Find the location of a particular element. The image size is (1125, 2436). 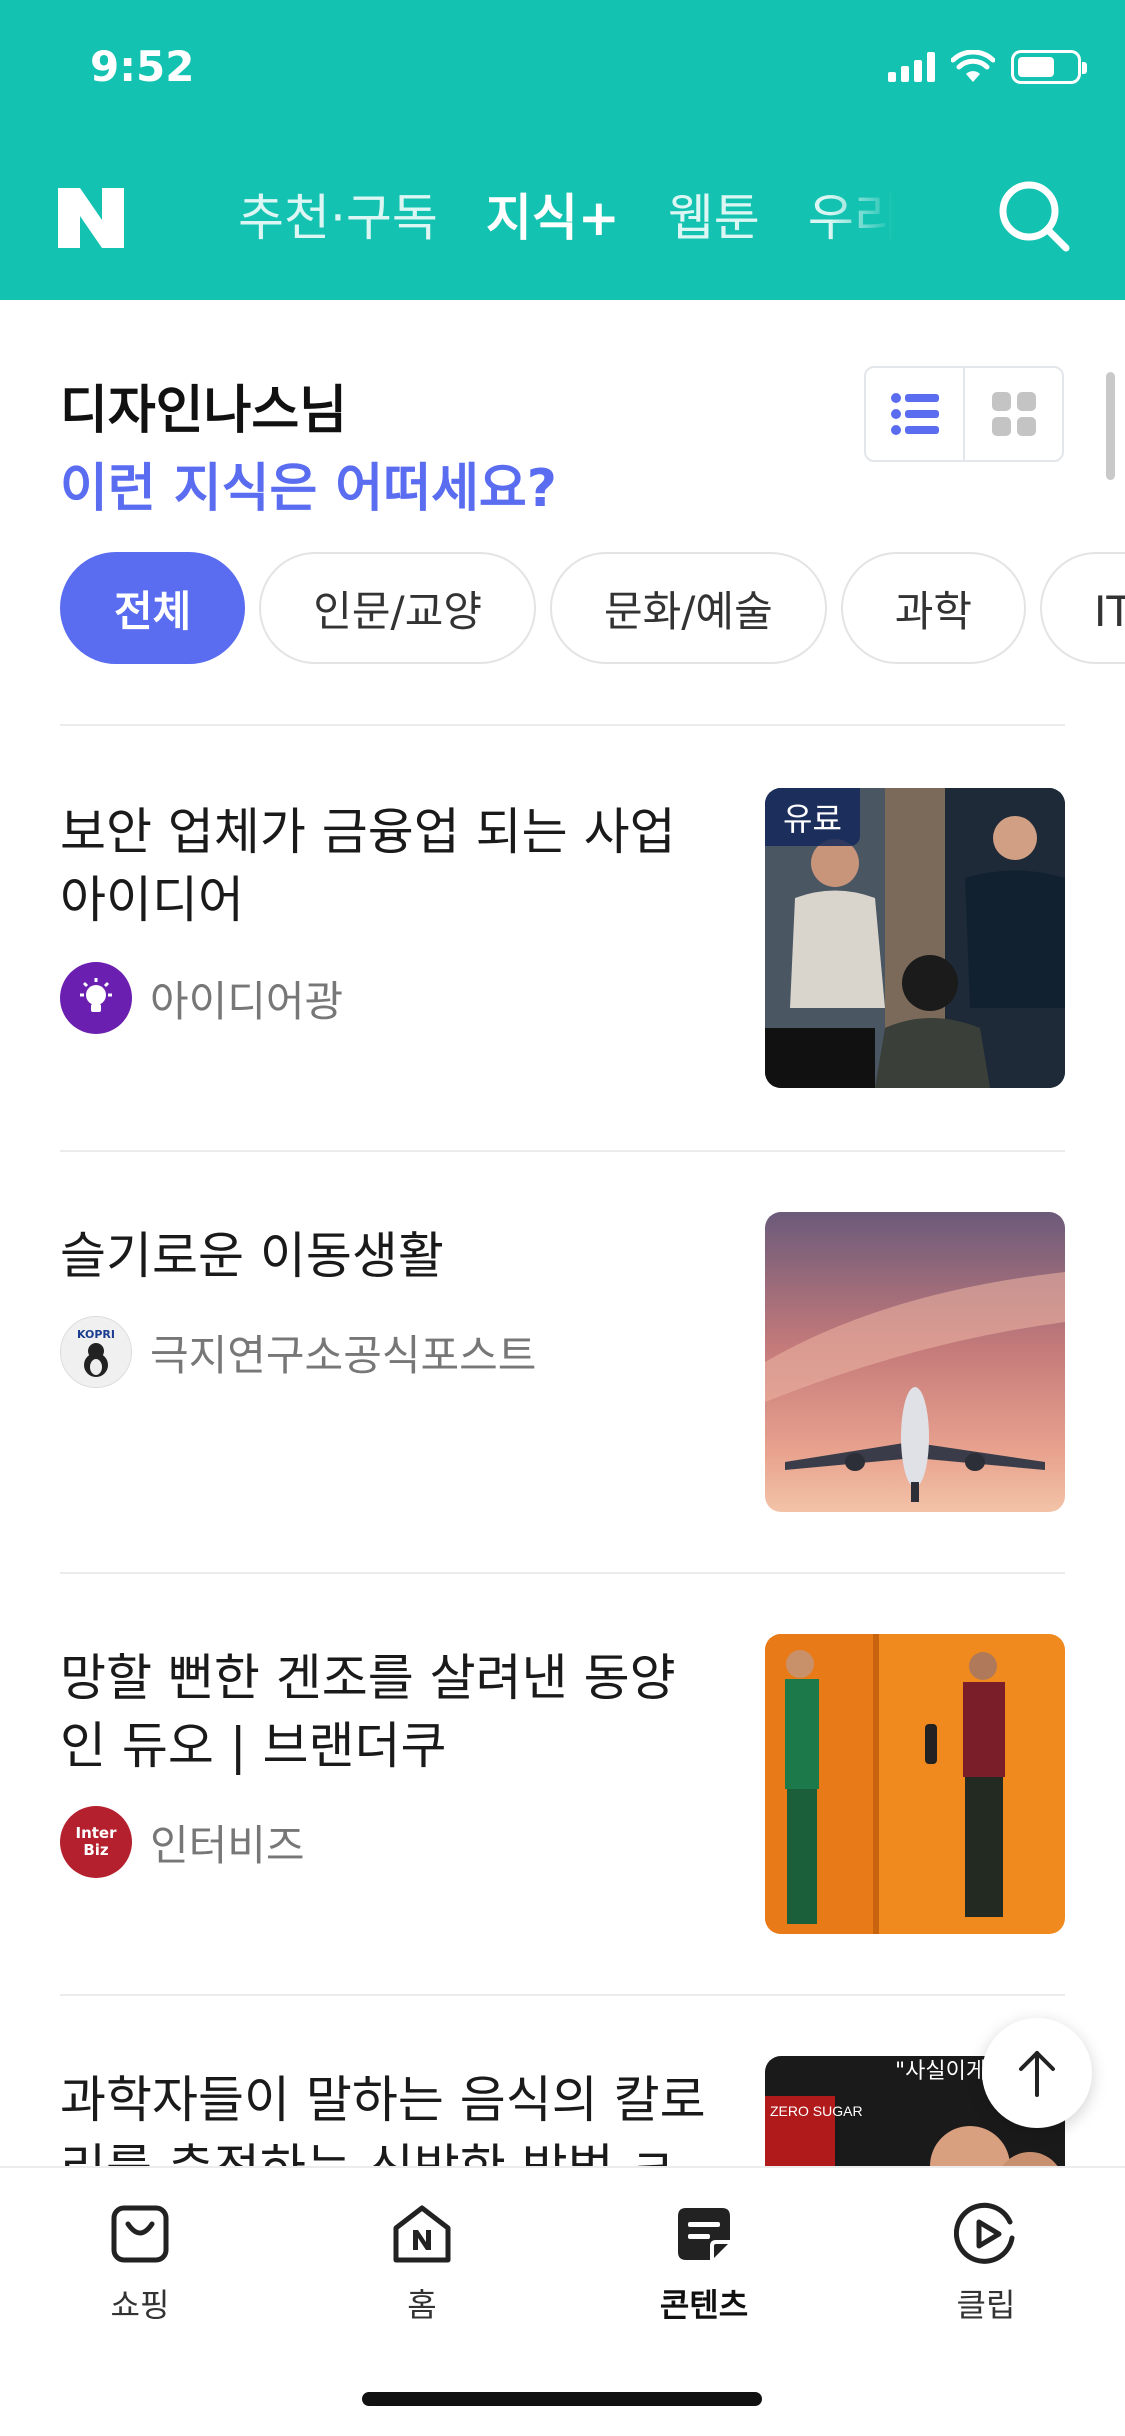

paid-badge: 유료 is located at coordinates (812, 817).